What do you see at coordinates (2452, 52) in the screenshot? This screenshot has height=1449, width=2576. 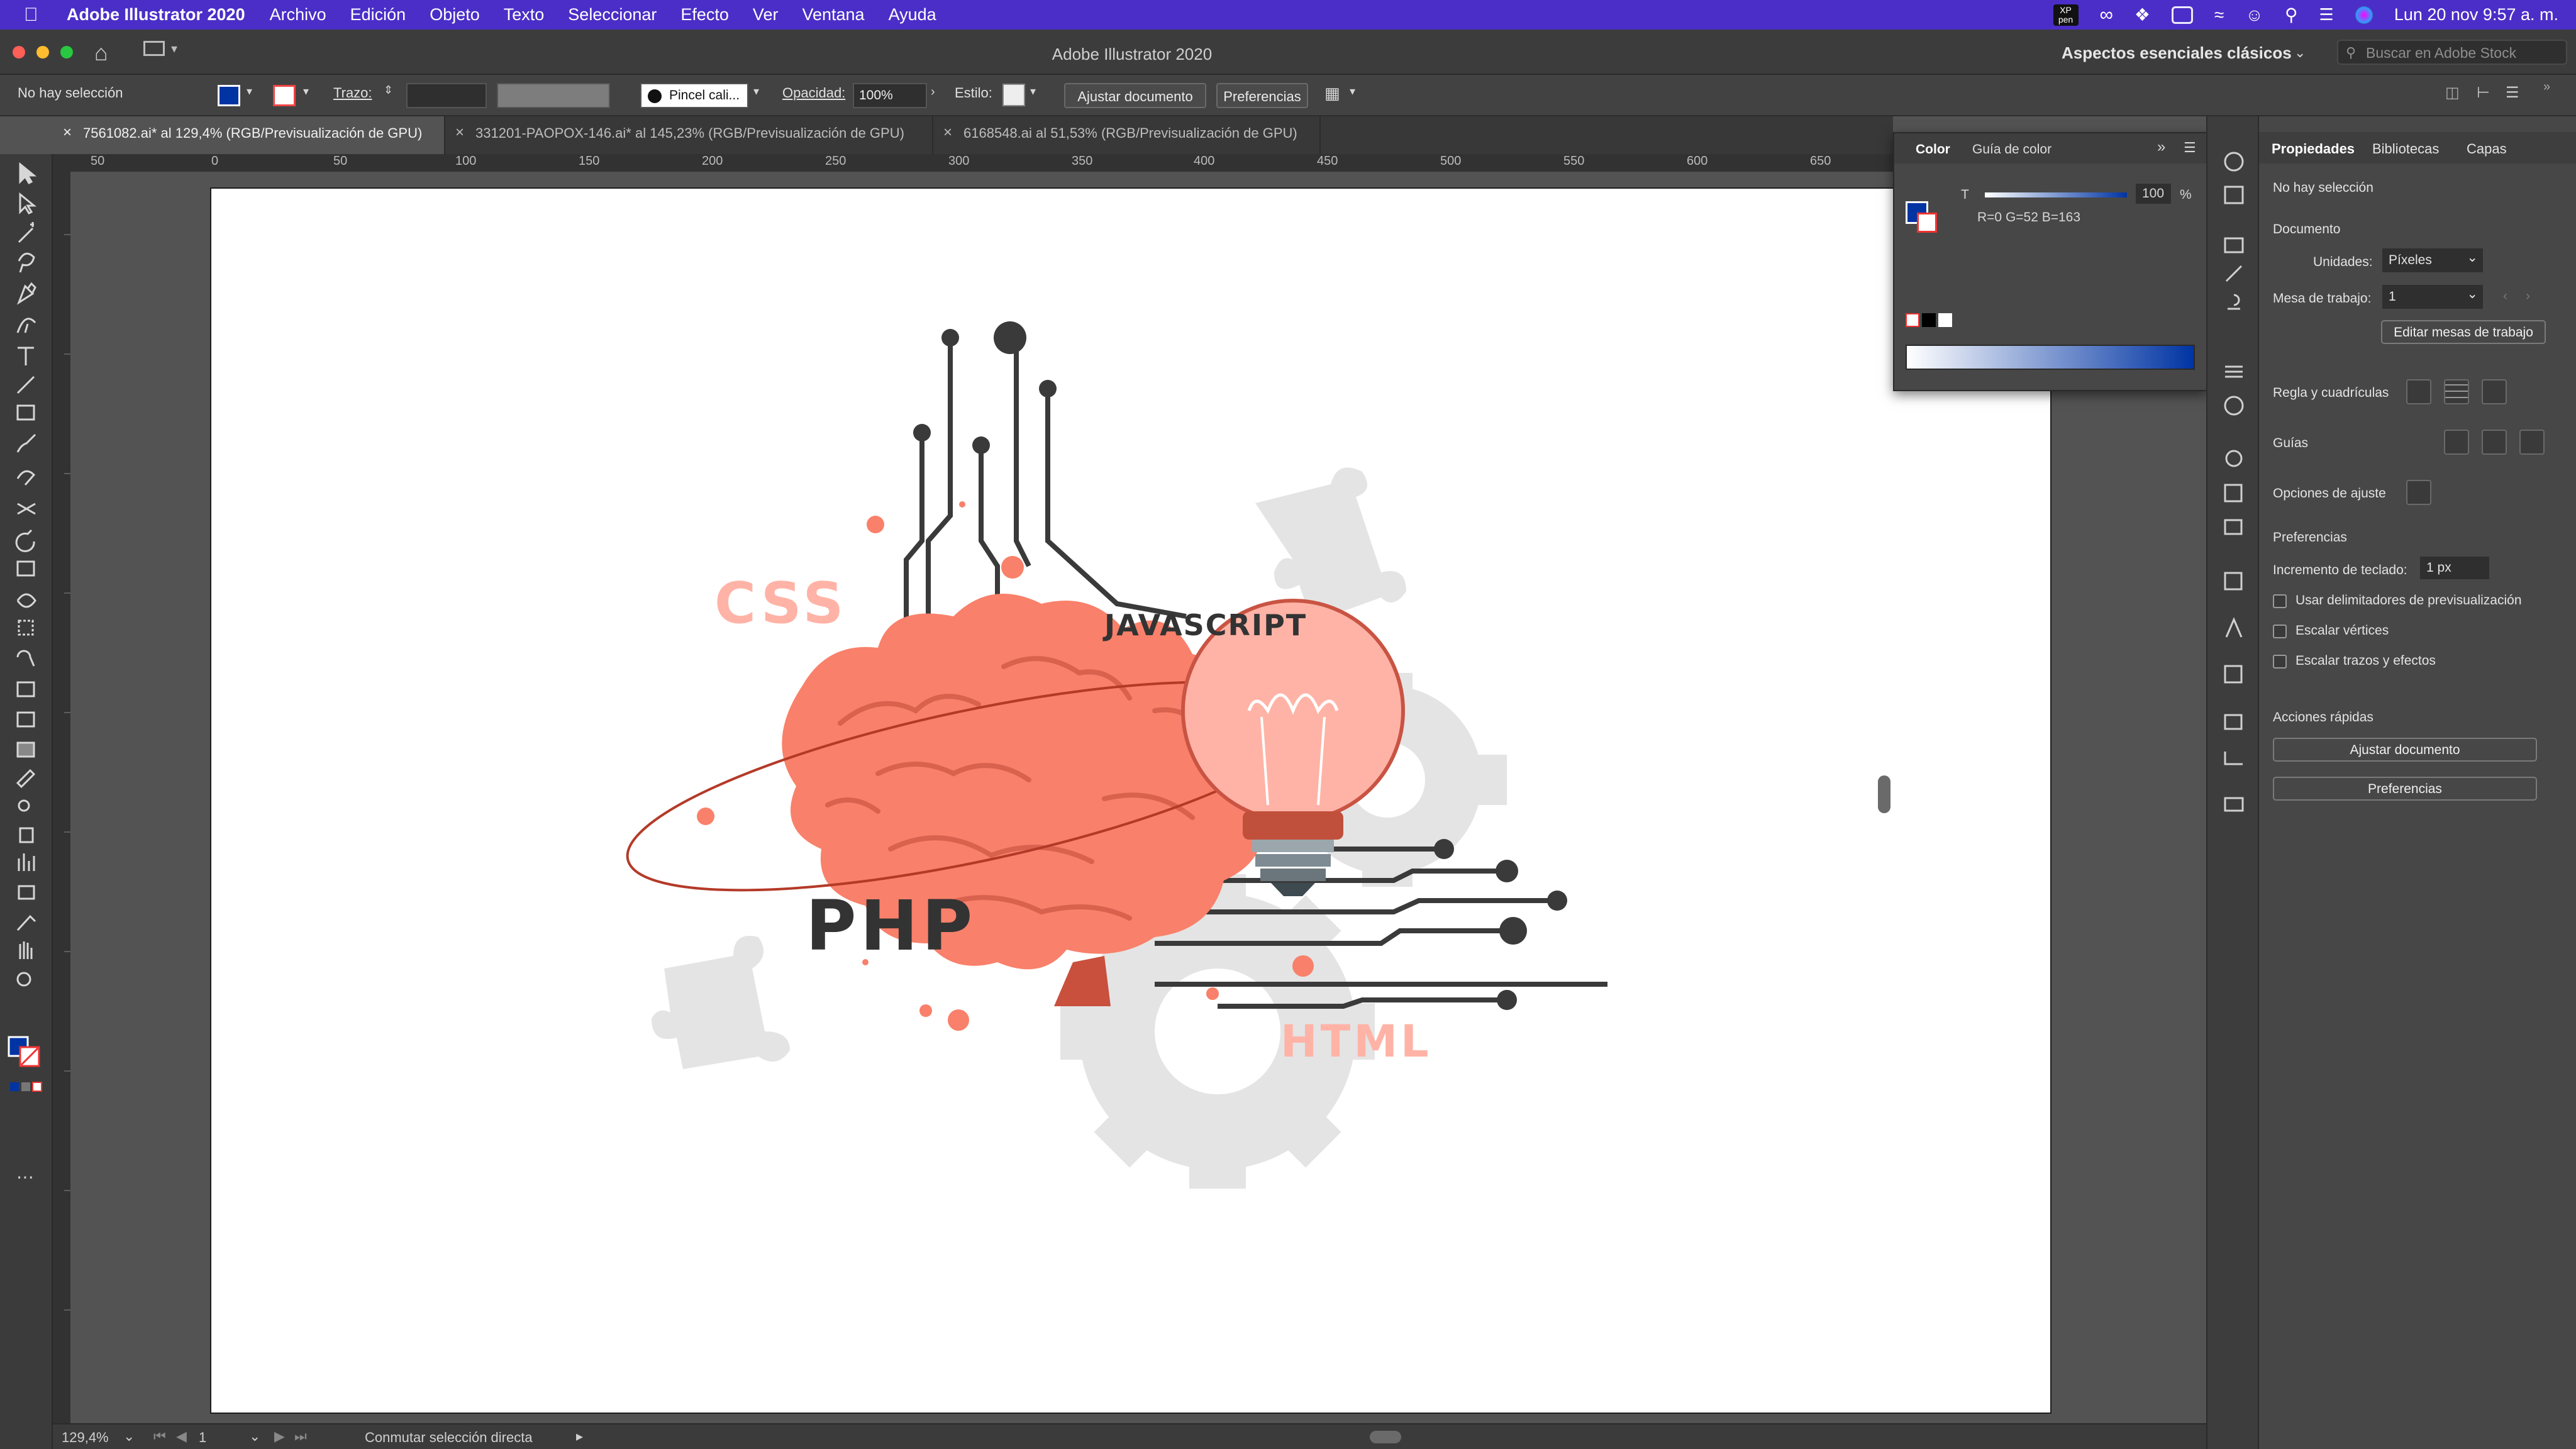 I see `adobe-stock-search-input: ⚲ Buscar en Adobe Stock` at bounding box center [2452, 52].